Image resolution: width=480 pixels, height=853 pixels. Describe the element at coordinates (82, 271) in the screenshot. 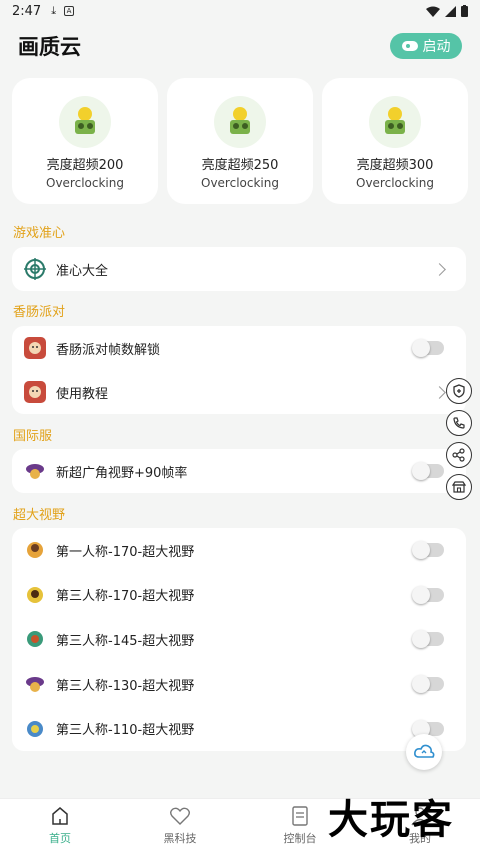

I see `list-item-label: 准心大全` at that location.